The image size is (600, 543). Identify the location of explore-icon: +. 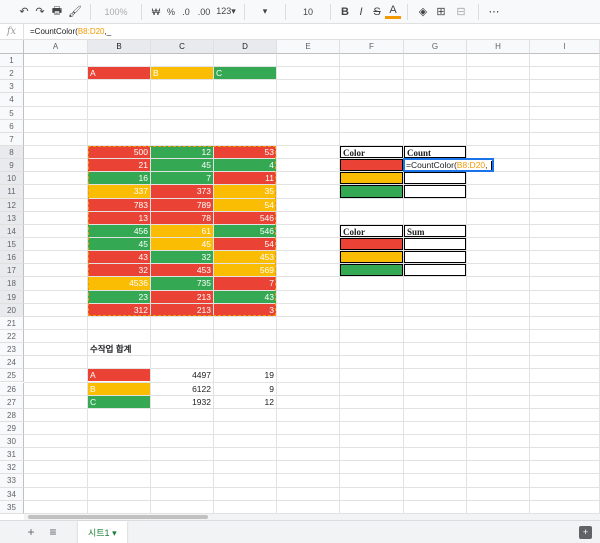
(585, 532).